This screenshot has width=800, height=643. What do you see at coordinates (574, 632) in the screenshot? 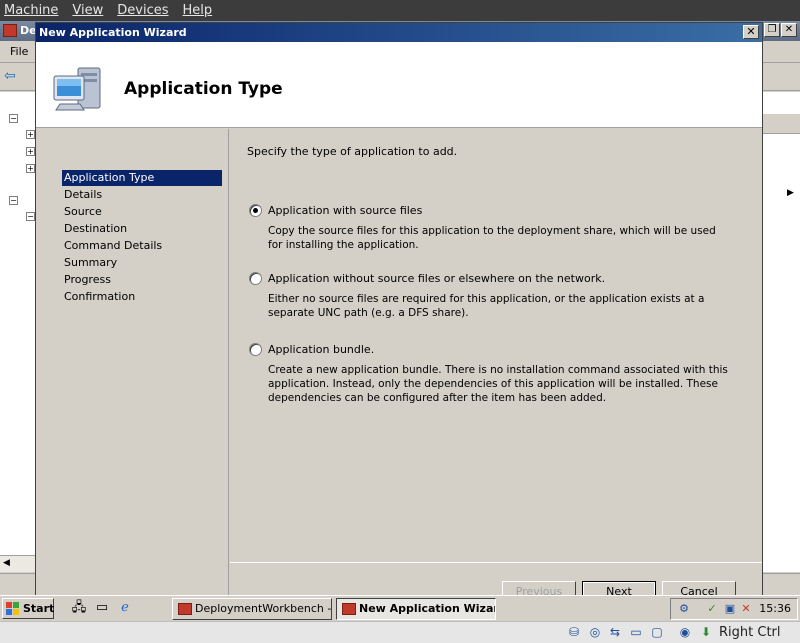
I see `hard-disk-icon: ⛁` at bounding box center [574, 632].